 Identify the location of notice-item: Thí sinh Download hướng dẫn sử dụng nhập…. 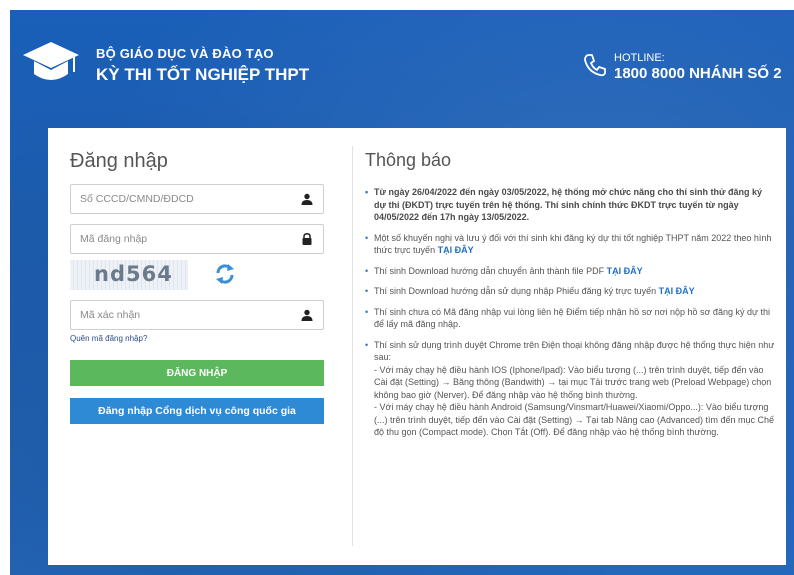
(570, 291).